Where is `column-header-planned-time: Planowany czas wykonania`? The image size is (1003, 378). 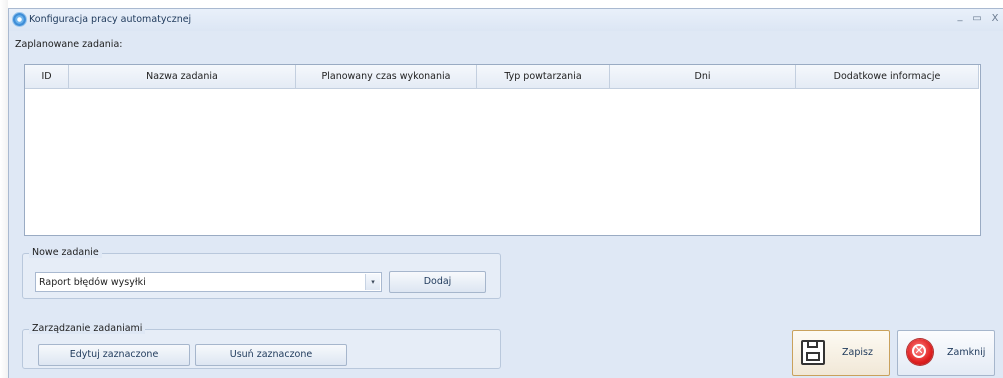
column-header-planned-time: Planowany czas wykonania is located at coordinates (386, 77).